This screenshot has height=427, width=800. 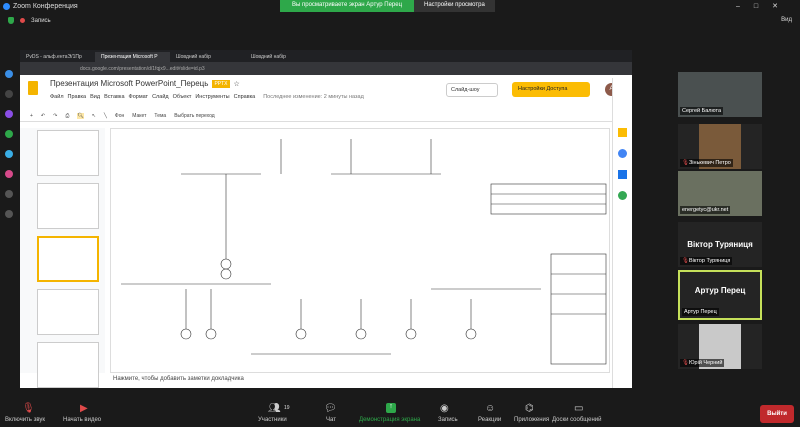 I want to click on participant-tile: Сергей Балюта, so click(x=720, y=94).